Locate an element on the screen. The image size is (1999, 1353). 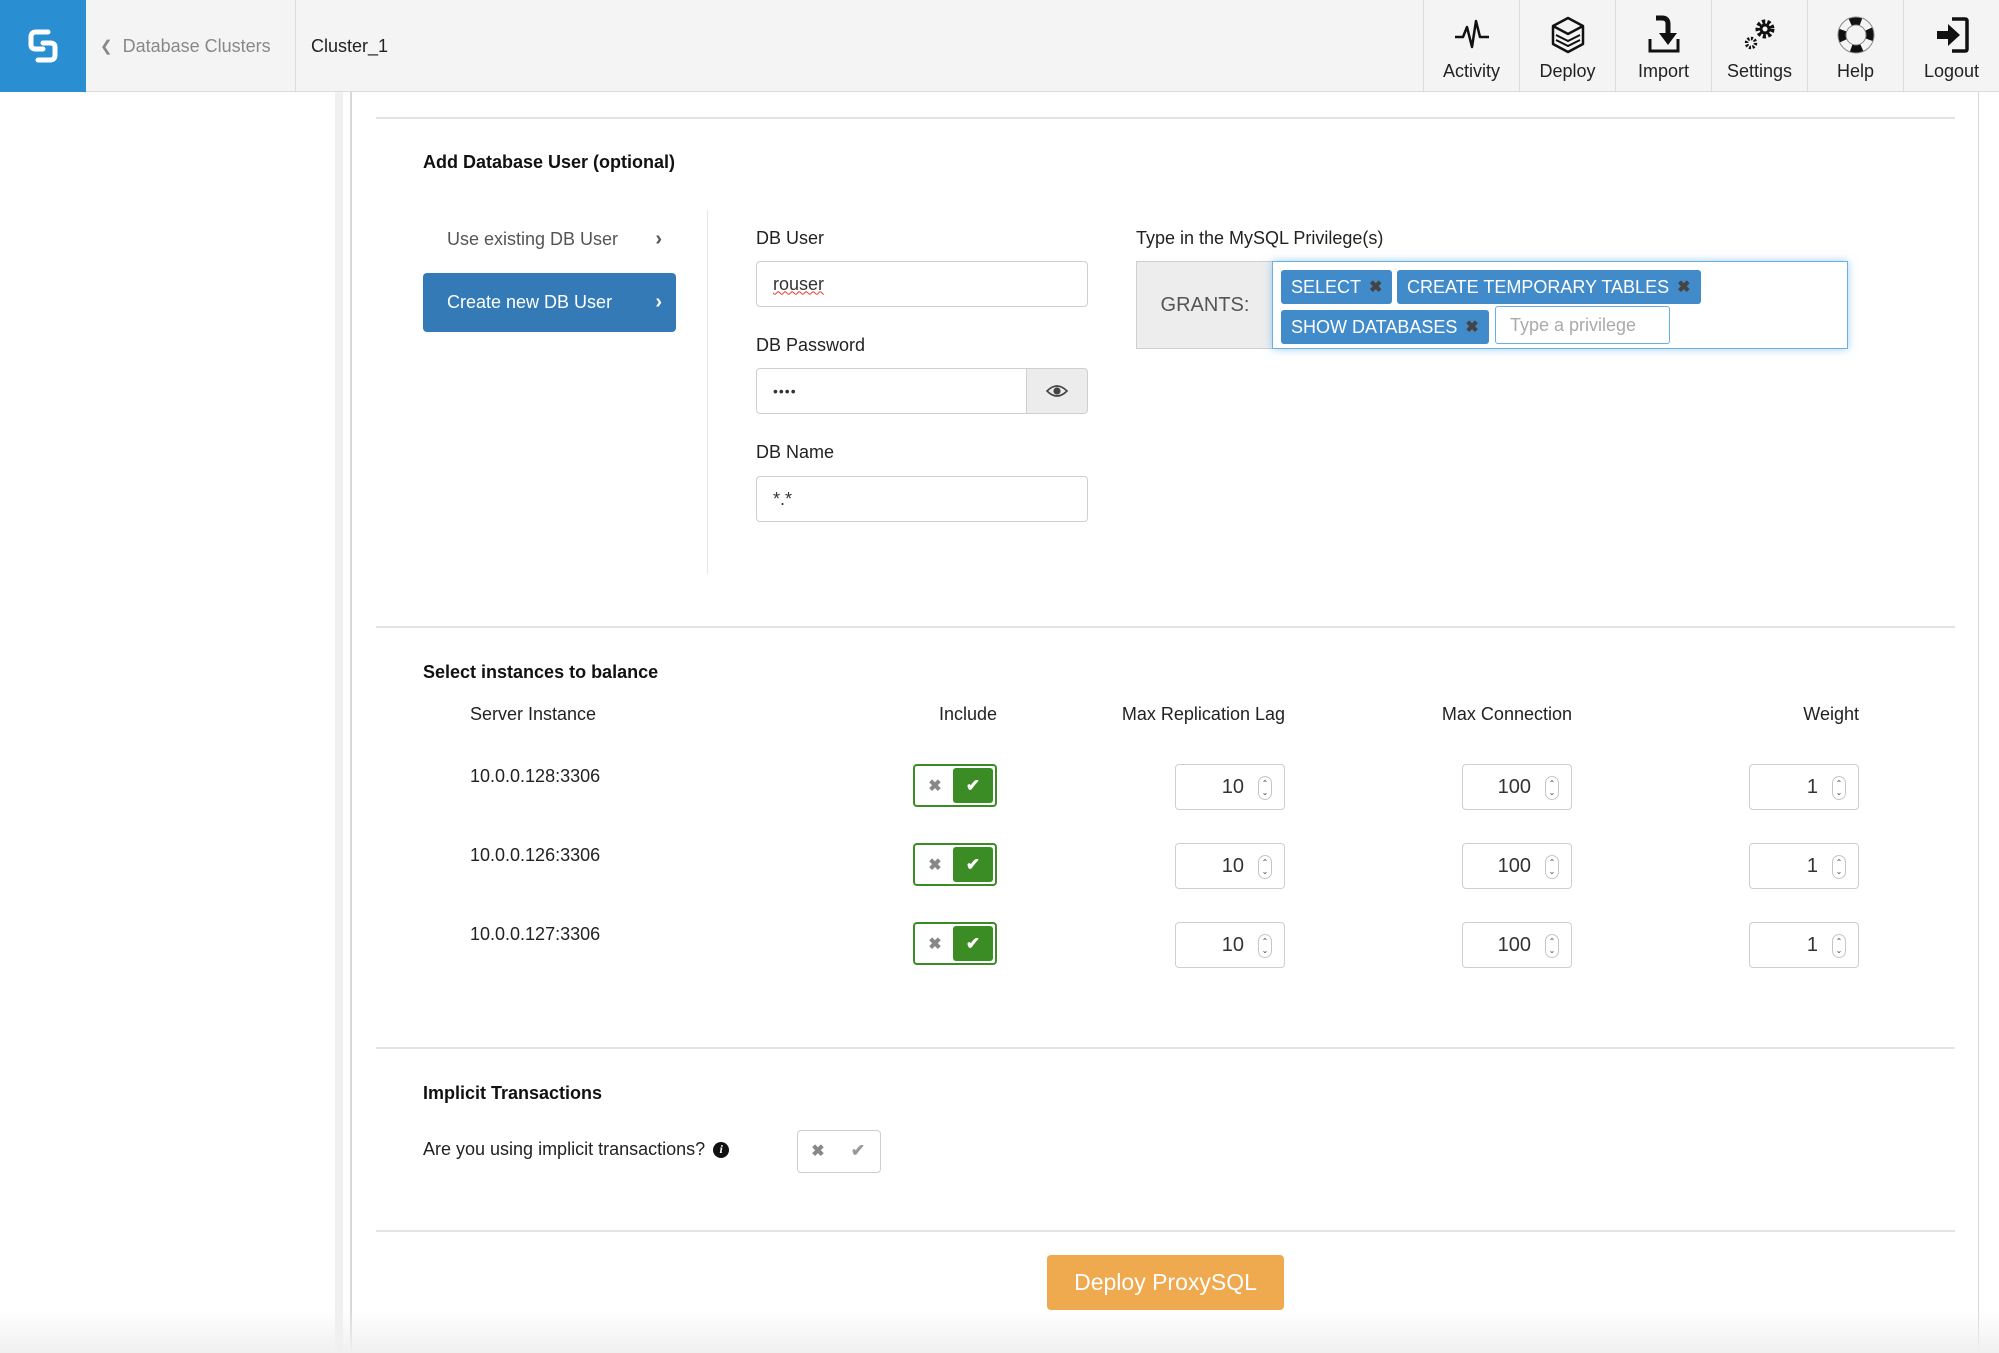
db-password-label: DB Password is located at coordinates (811, 345).